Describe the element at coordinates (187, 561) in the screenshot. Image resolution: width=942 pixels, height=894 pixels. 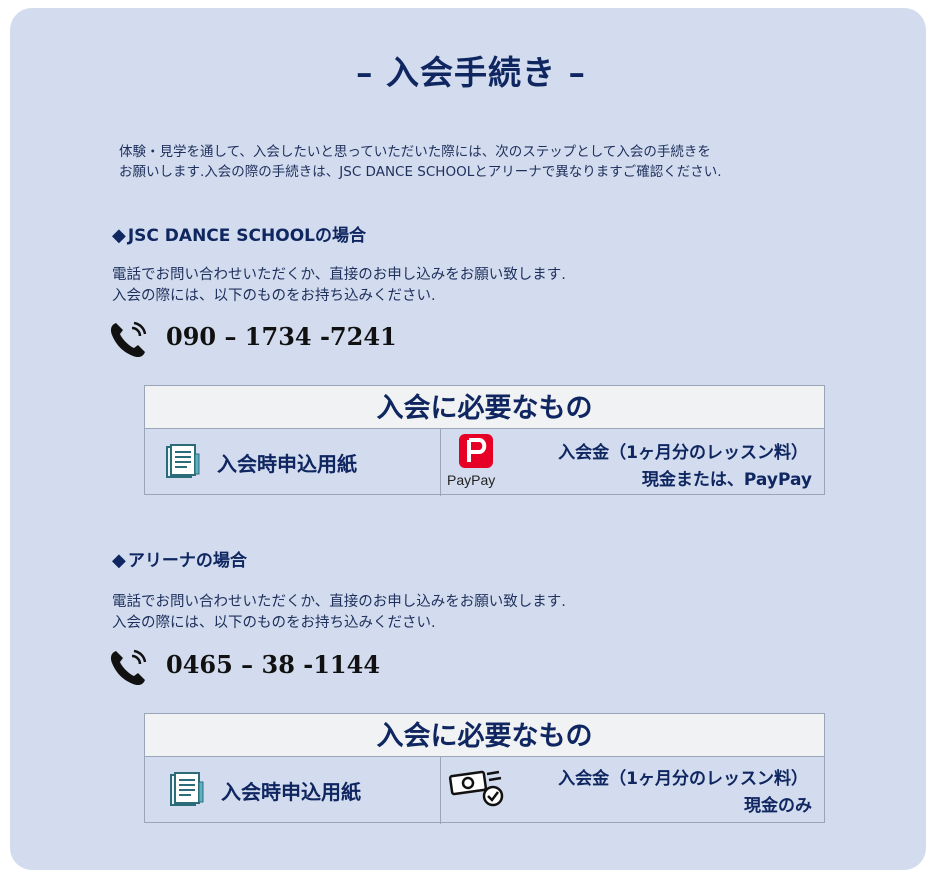
I see `section-heading-text: アリーナの場合` at that location.